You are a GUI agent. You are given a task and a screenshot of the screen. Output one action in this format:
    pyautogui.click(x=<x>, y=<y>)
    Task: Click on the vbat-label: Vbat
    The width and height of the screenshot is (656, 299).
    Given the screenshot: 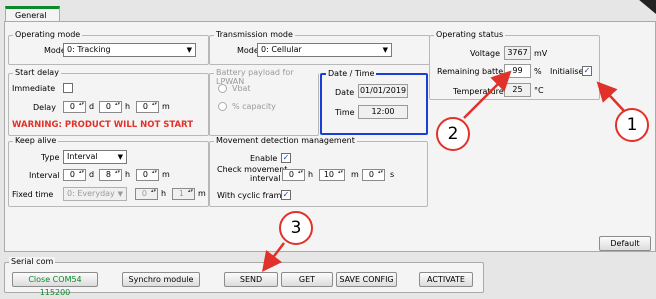 What is the action you would take?
    pyautogui.click(x=241, y=88)
    